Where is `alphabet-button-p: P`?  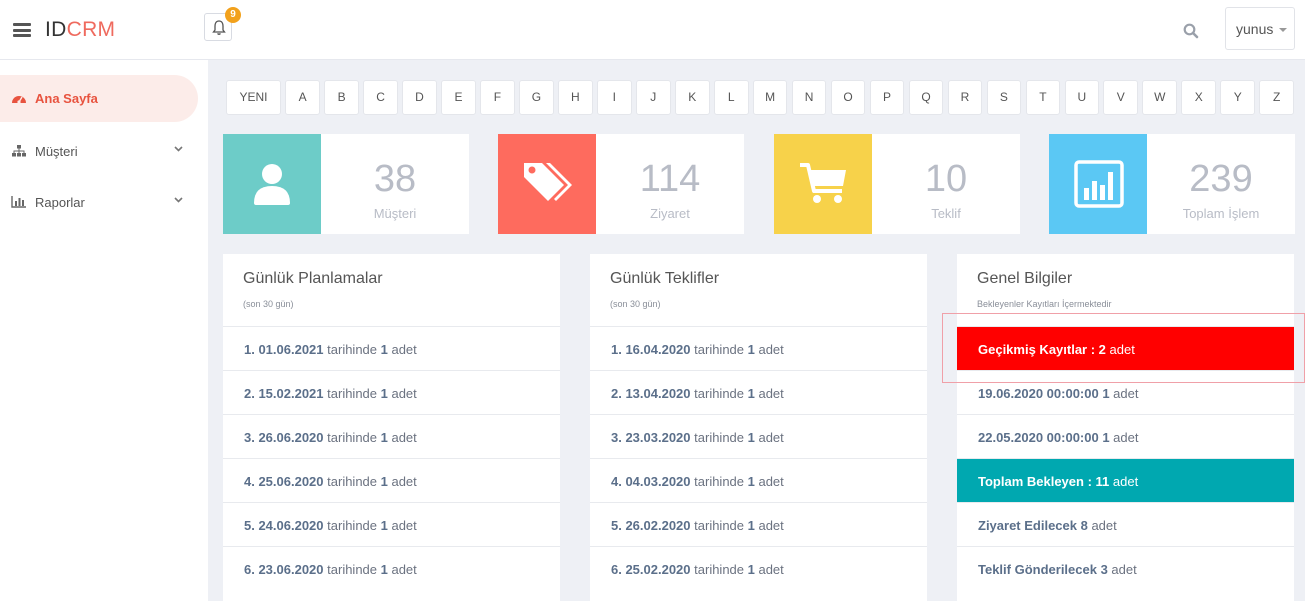
alphabet-button-p: P is located at coordinates (887, 97).